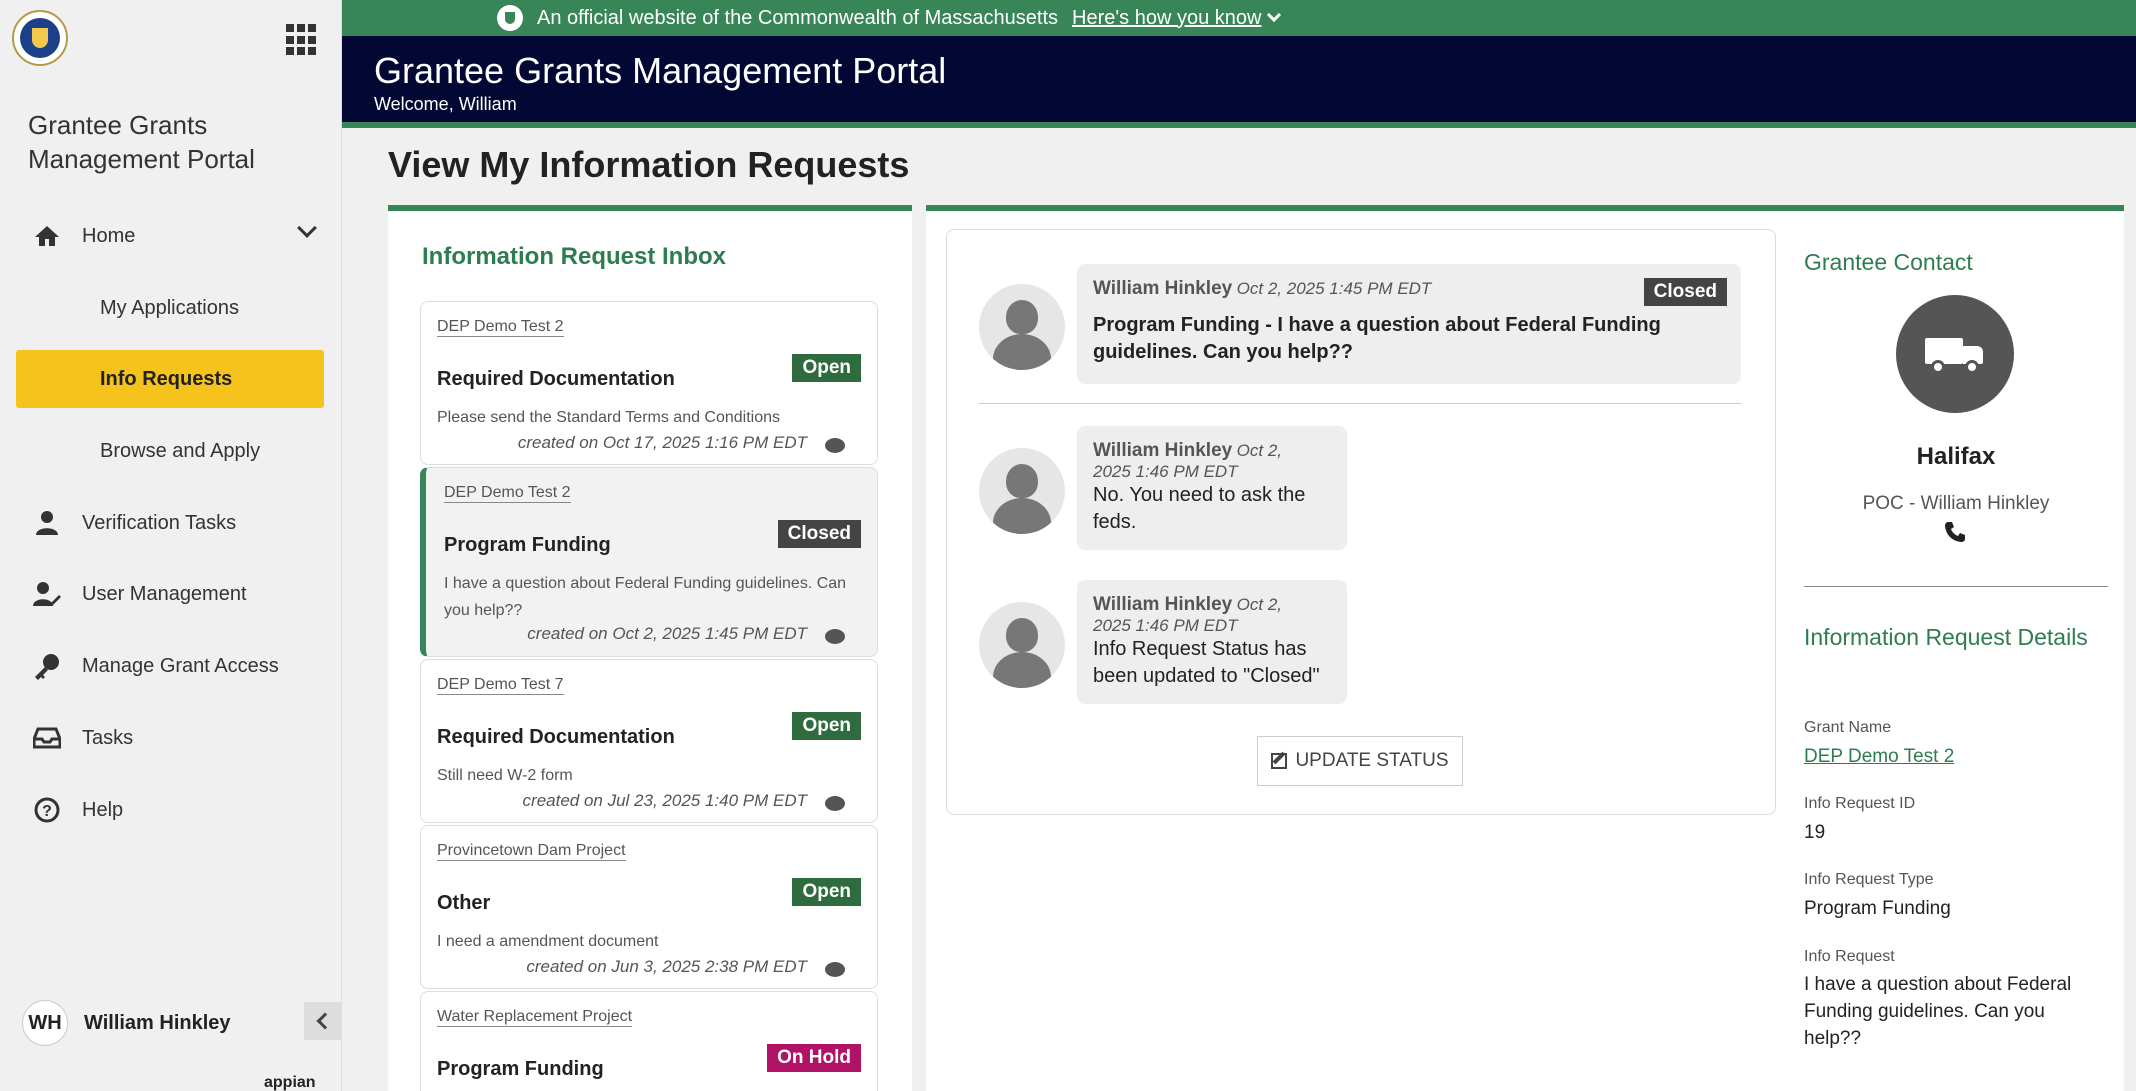 Image resolution: width=2136 pixels, height=1091 pixels. Describe the element at coordinates (1860, 803) in the screenshot. I see `request-id-label: Info Request ID` at that location.